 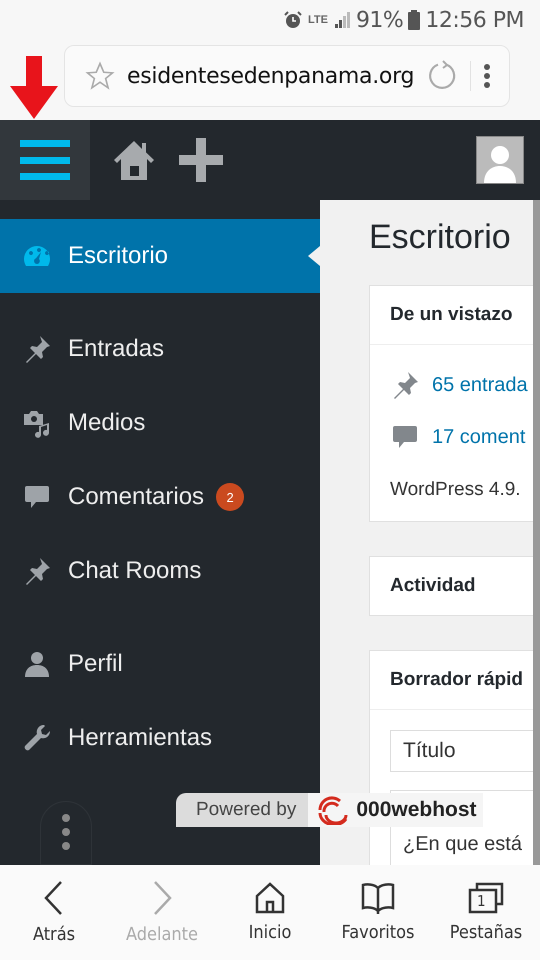 I want to click on add-icon, so click(x=201, y=160).